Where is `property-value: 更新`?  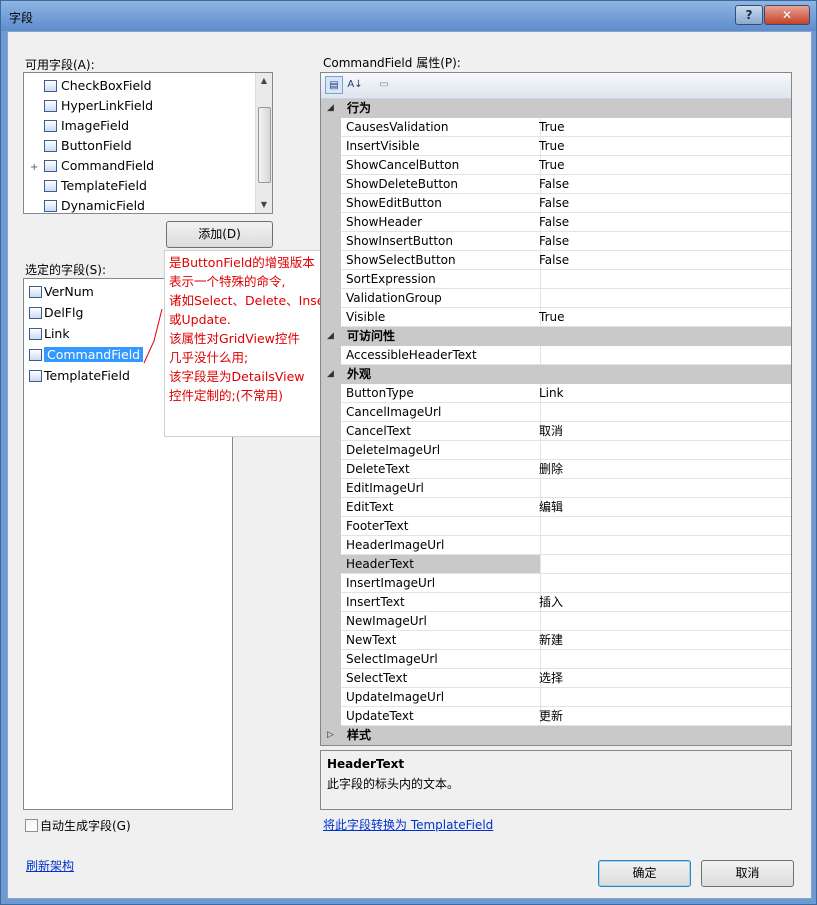 property-value: 更新 is located at coordinates (664, 716).